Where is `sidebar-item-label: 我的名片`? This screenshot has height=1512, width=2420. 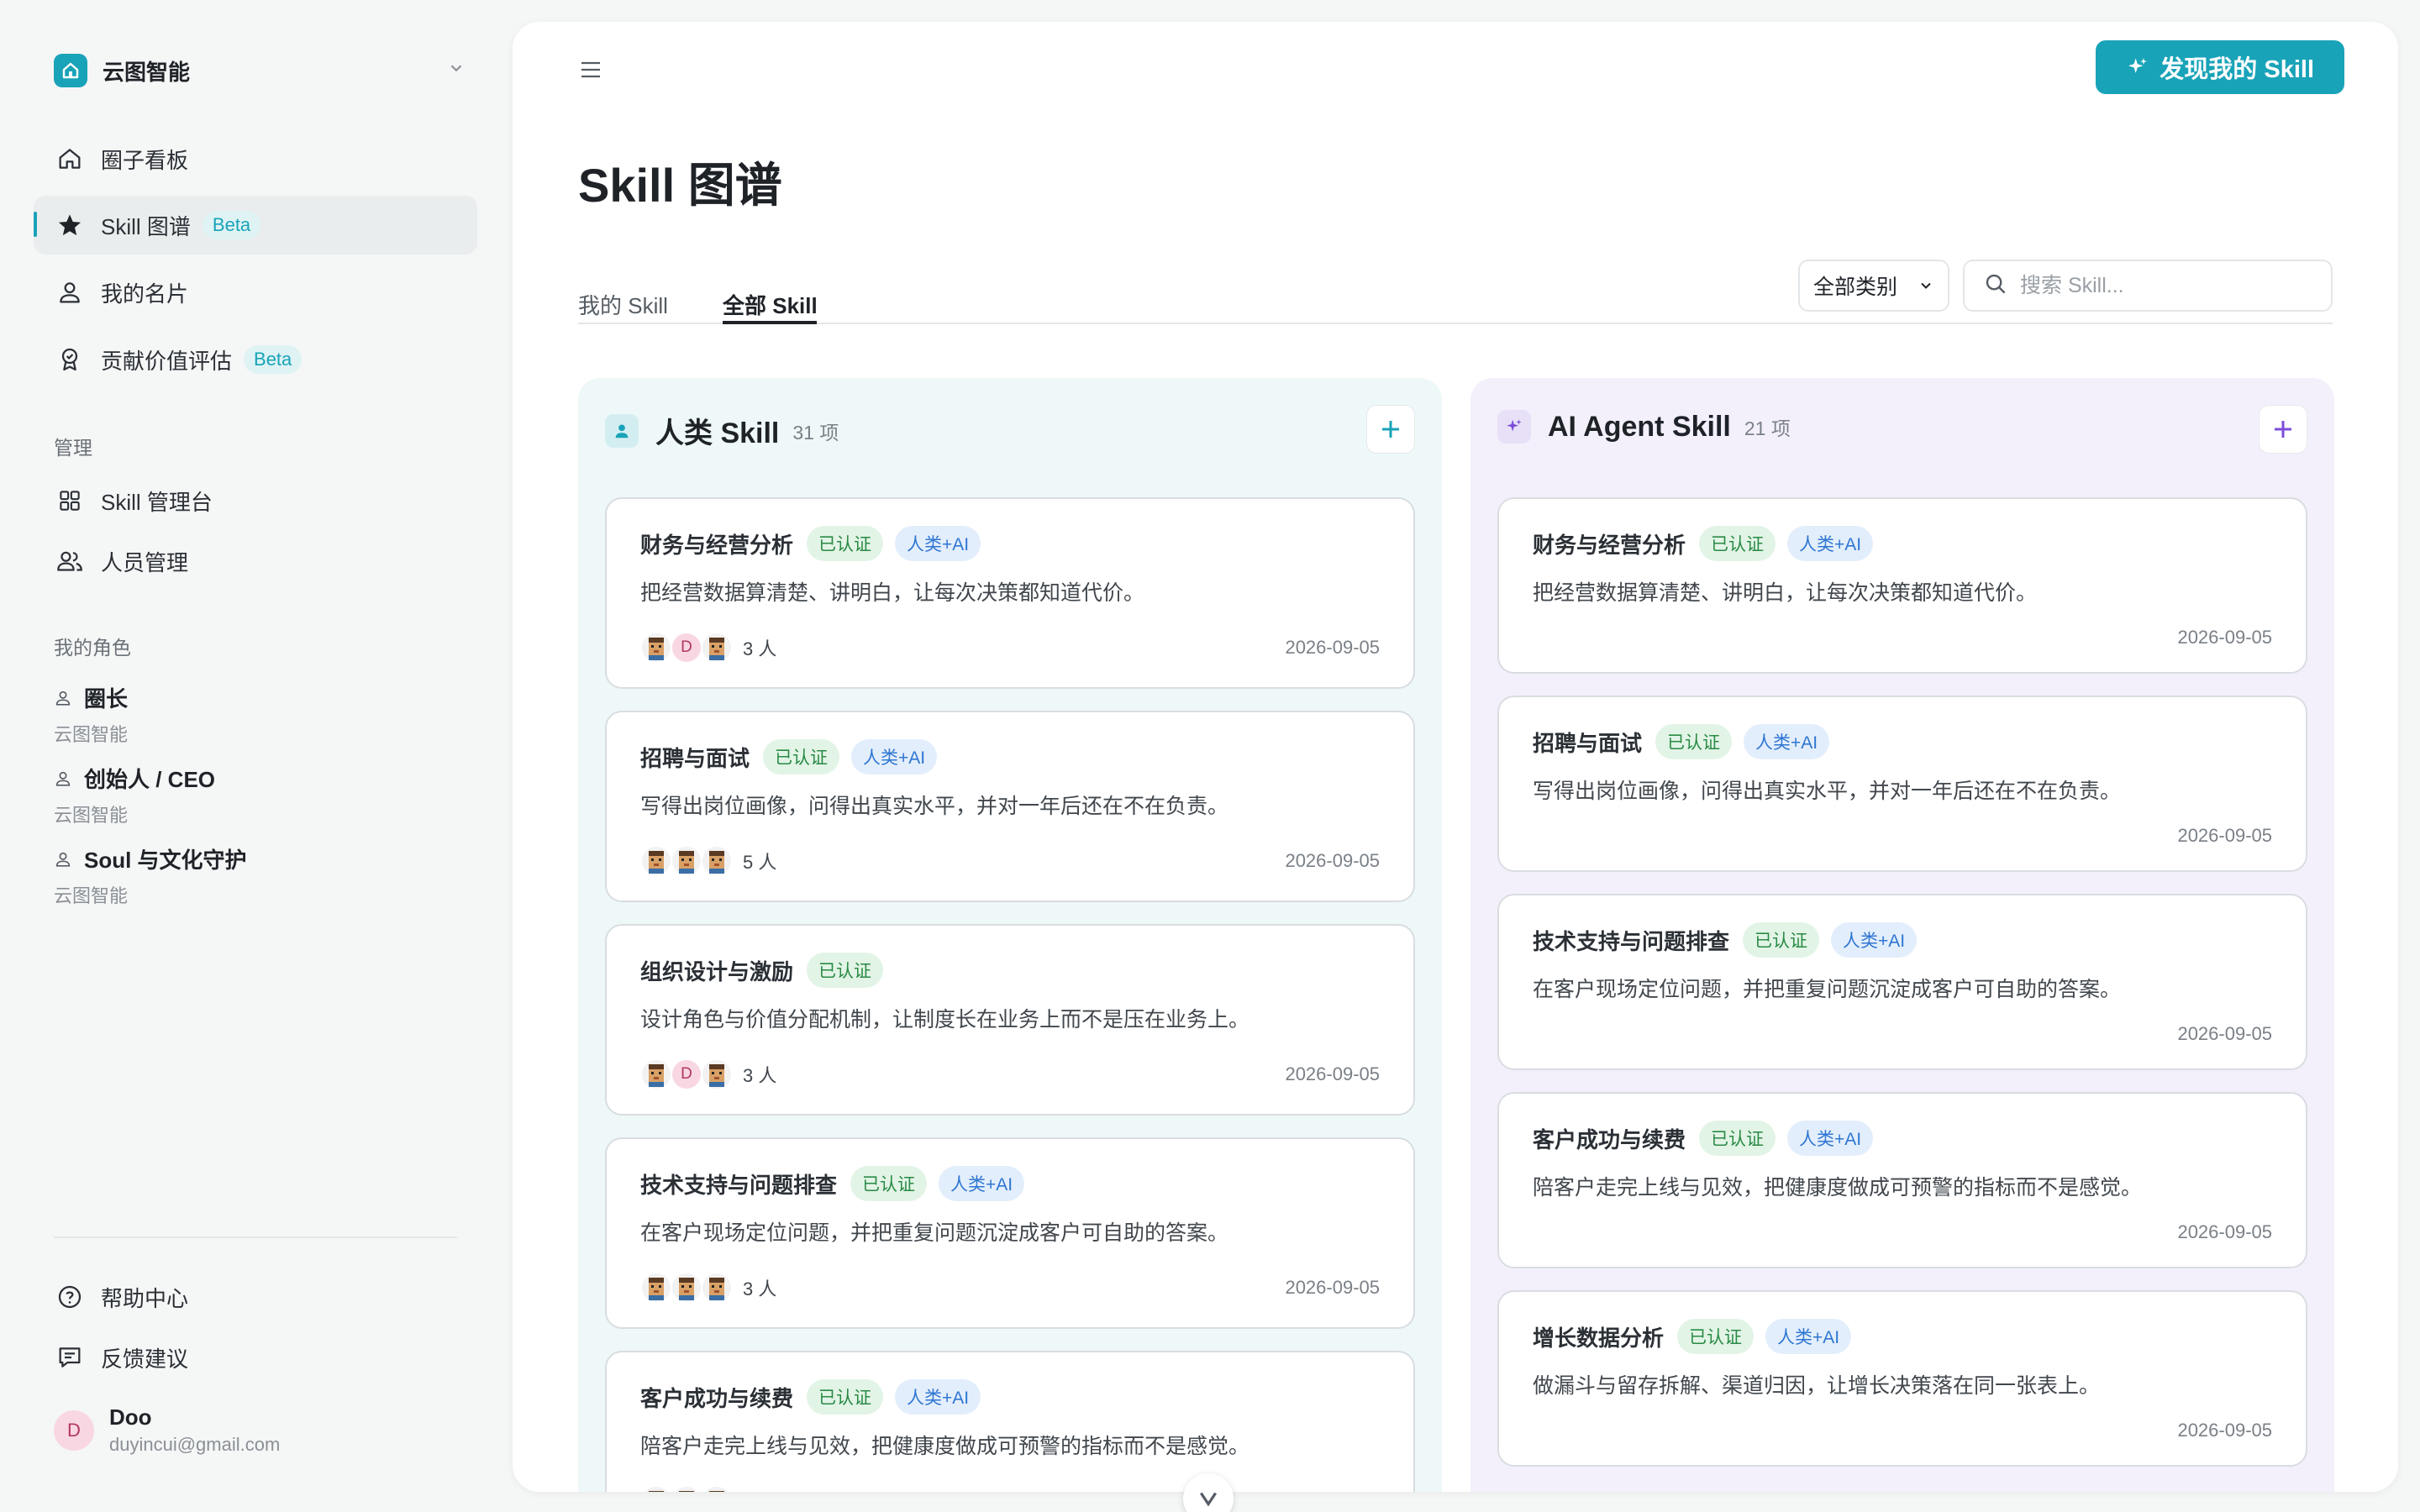
sidebar-item-label: 我的名片 is located at coordinates (145, 294).